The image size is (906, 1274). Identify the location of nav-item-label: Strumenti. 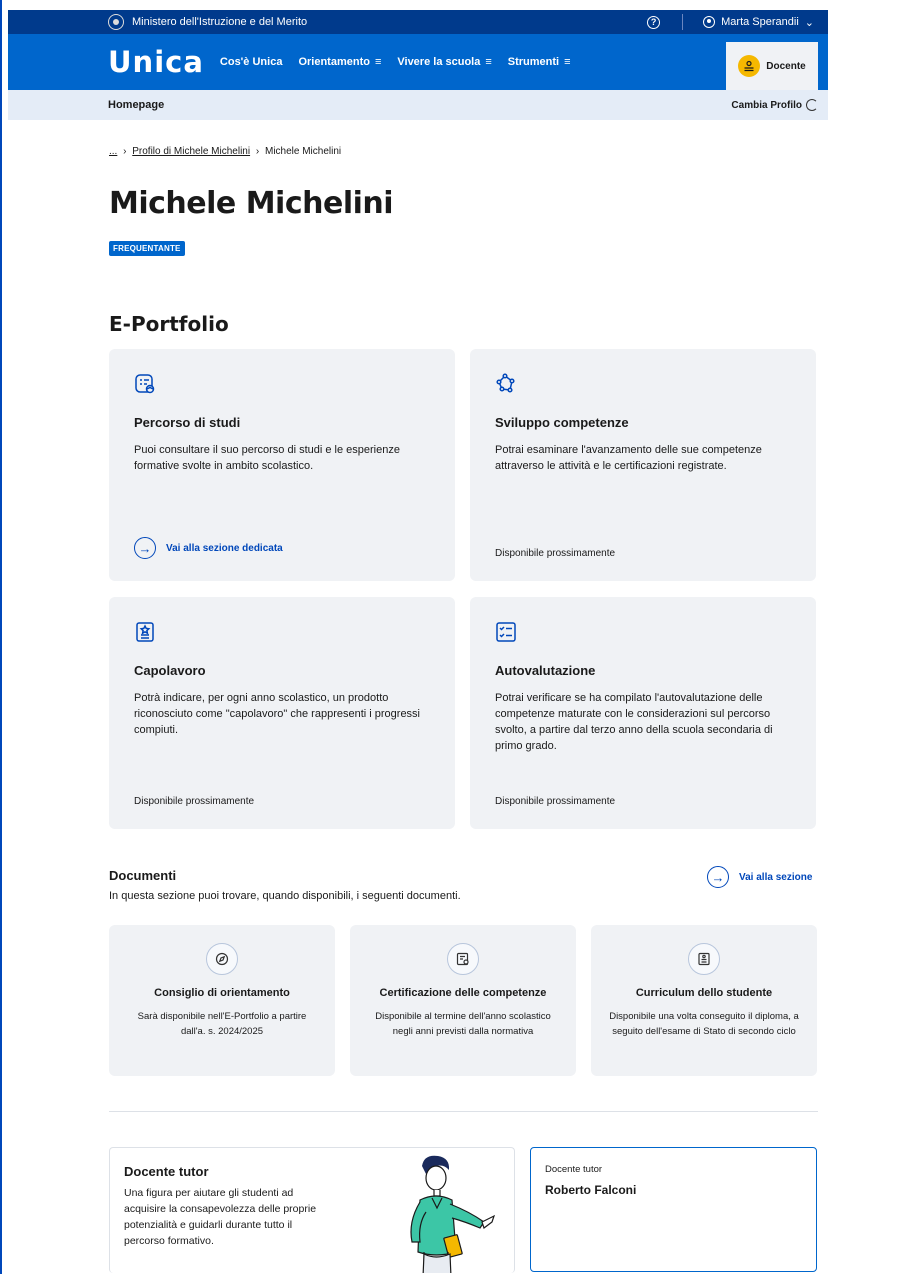
(533, 62).